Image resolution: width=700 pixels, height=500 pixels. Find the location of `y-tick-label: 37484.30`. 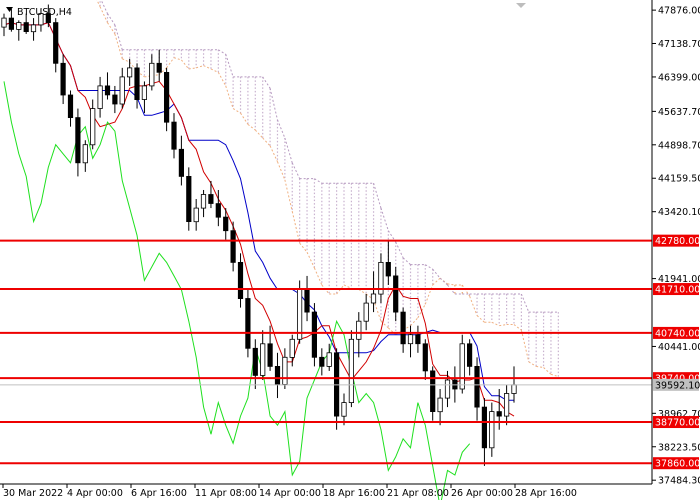

y-tick-label: 37484.30 is located at coordinates (679, 481).